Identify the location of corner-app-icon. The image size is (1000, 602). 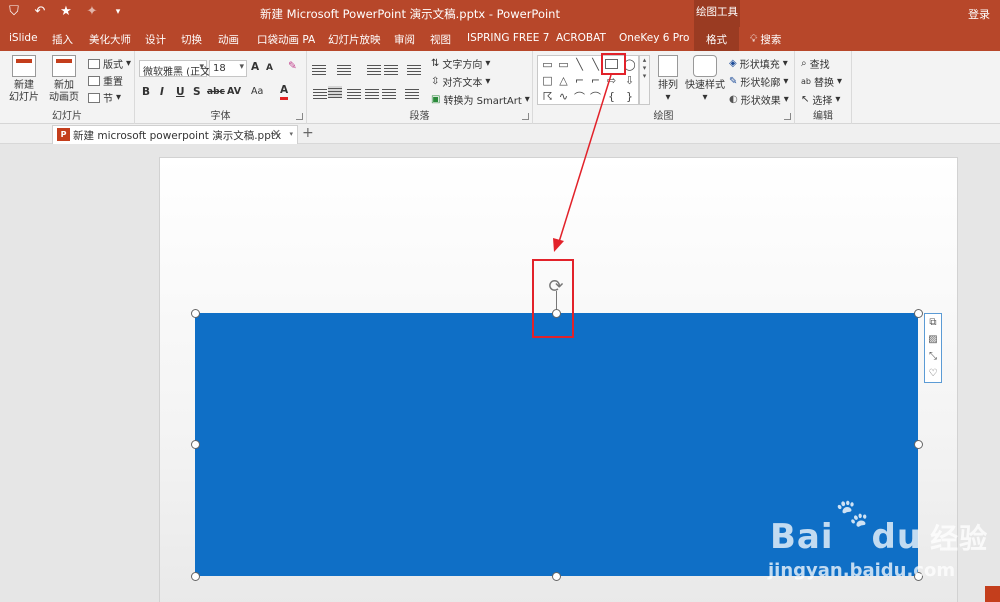
(992, 594).